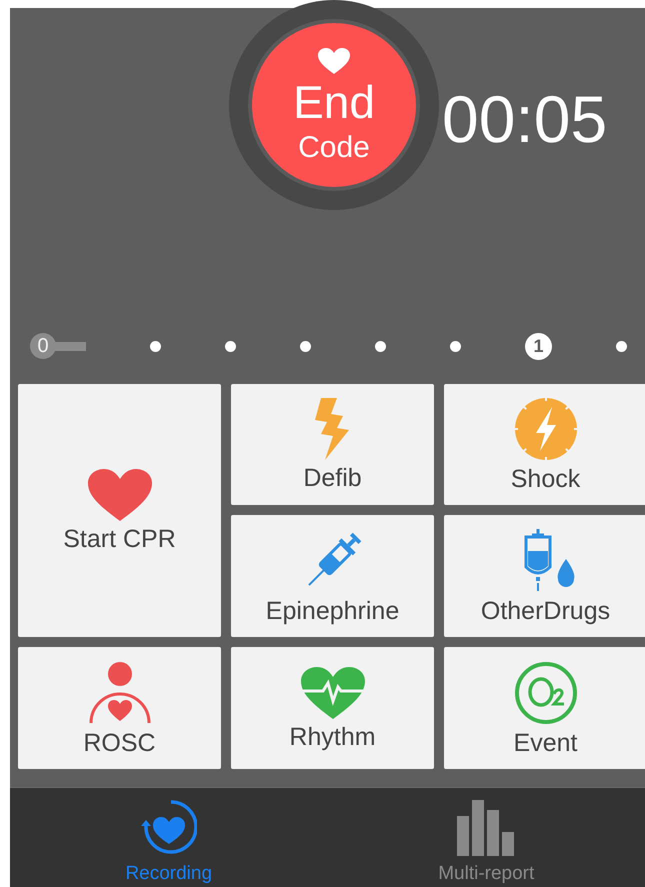 The width and height of the screenshot is (645, 887). What do you see at coordinates (546, 692) in the screenshot?
I see `oxygen-icon` at bounding box center [546, 692].